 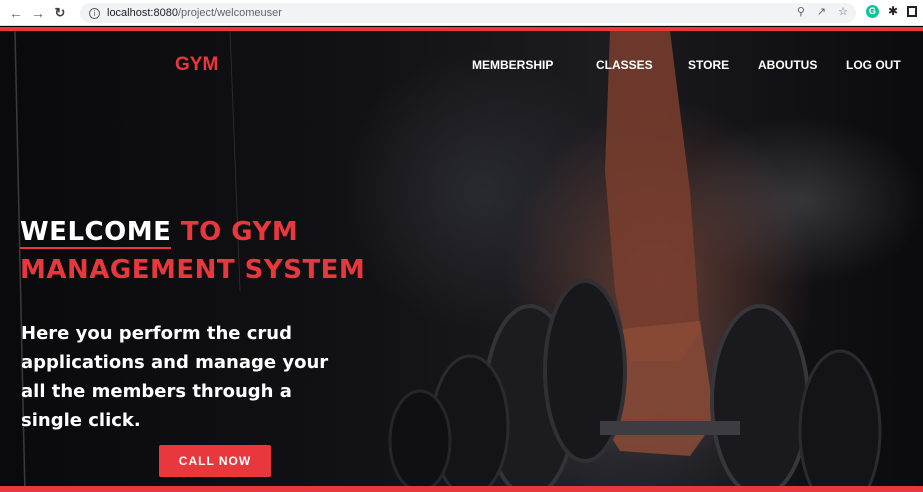 I want to click on nav-membership: MEMBERSHIP, so click(x=512, y=65).